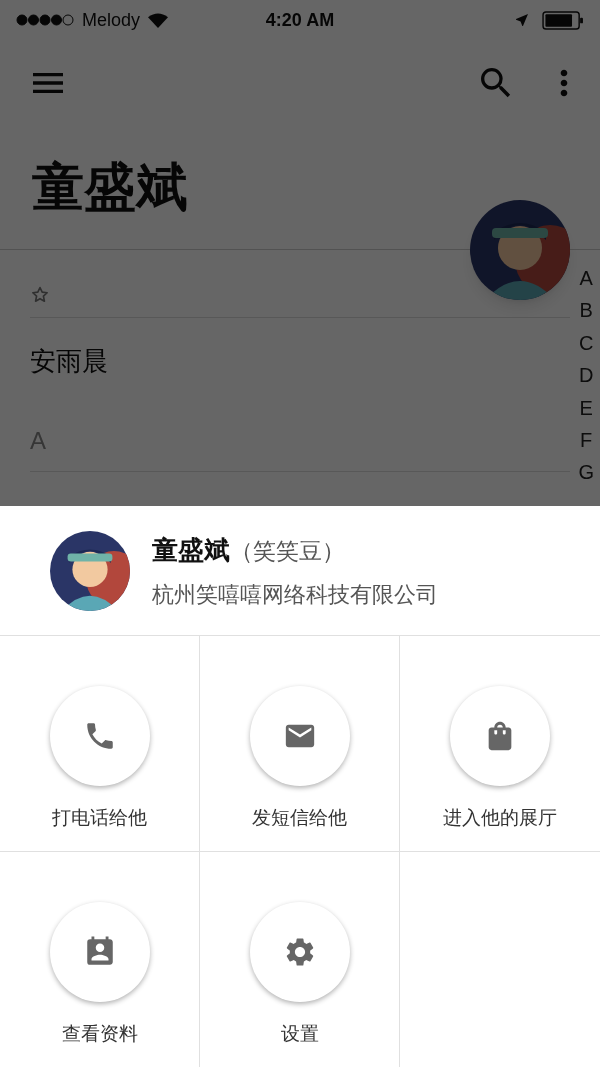 The height and width of the screenshot is (1067, 600). What do you see at coordinates (69, 361) in the screenshot?
I see `contact-name: 安雨晨` at bounding box center [69, 361].